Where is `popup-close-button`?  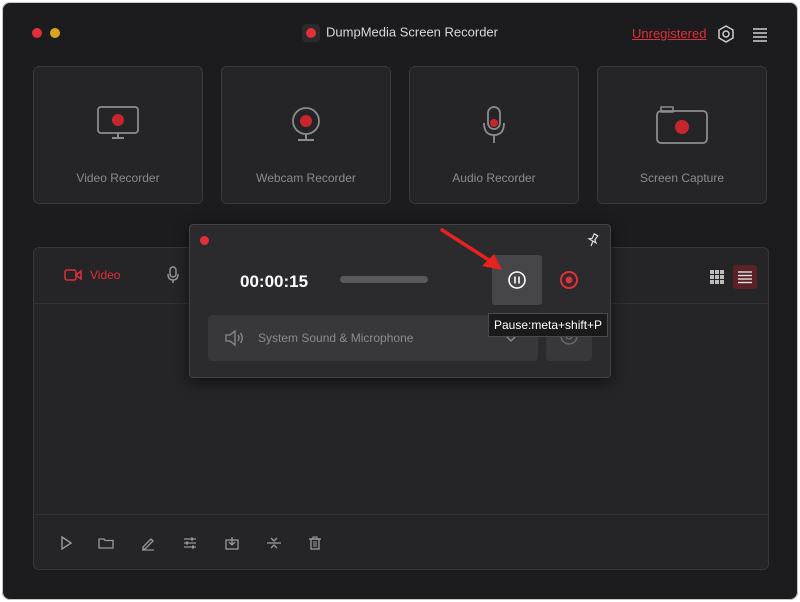 popup-close-button is located at coordinates (204, 240).